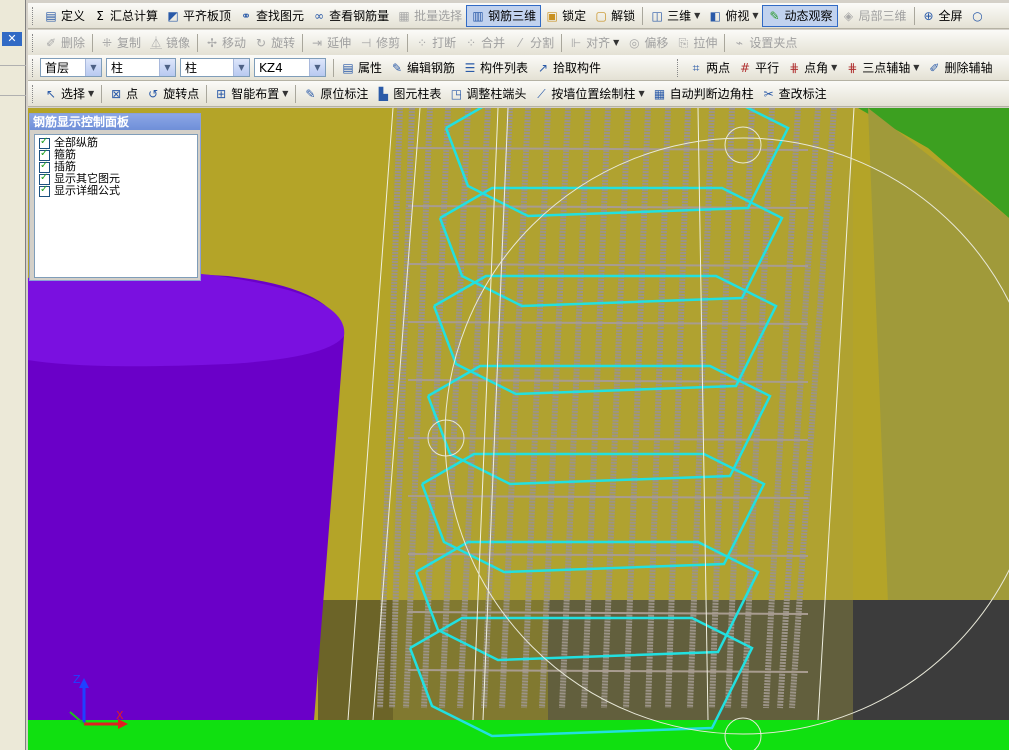 The width and height of the screenshot is (1009, 750). What do you see at coordinates (271, 16) in the screenshot?
I see `find-element-button: ⚭ 查找图元` at bounding box center [271, 16].